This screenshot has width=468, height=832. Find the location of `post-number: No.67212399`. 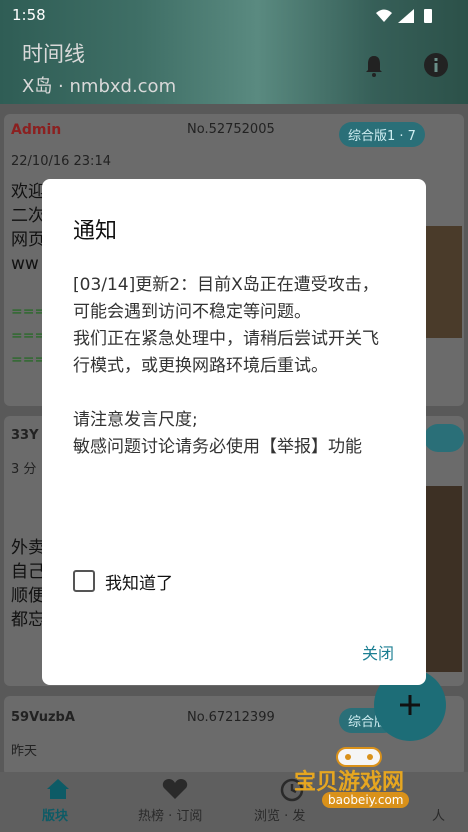

post-number: No.67212399 is located at coordinates (231, 717).